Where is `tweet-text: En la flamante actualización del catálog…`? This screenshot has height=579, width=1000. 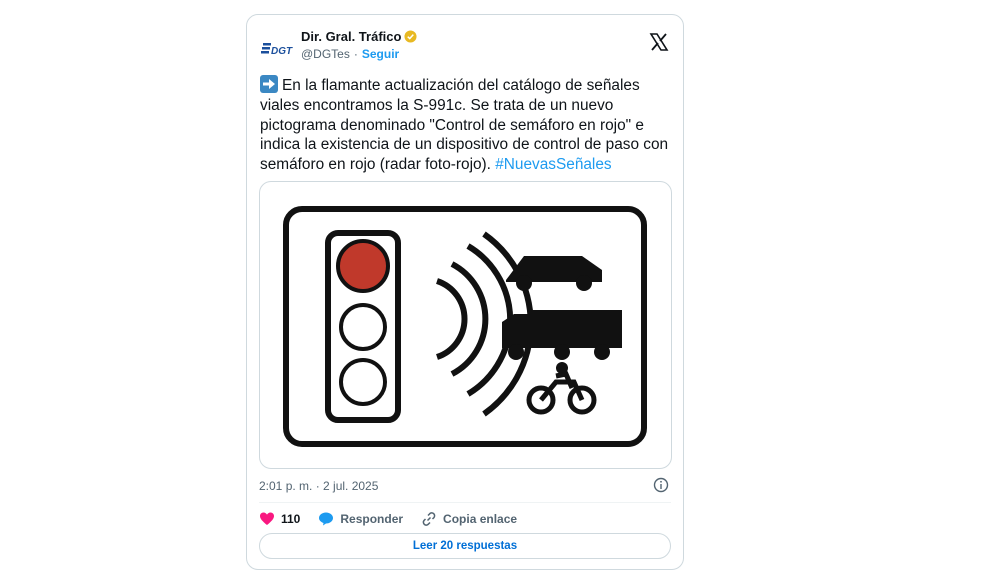
tweet-text: En la flamante actualización del catálog… is located at coordinates (466, 125).